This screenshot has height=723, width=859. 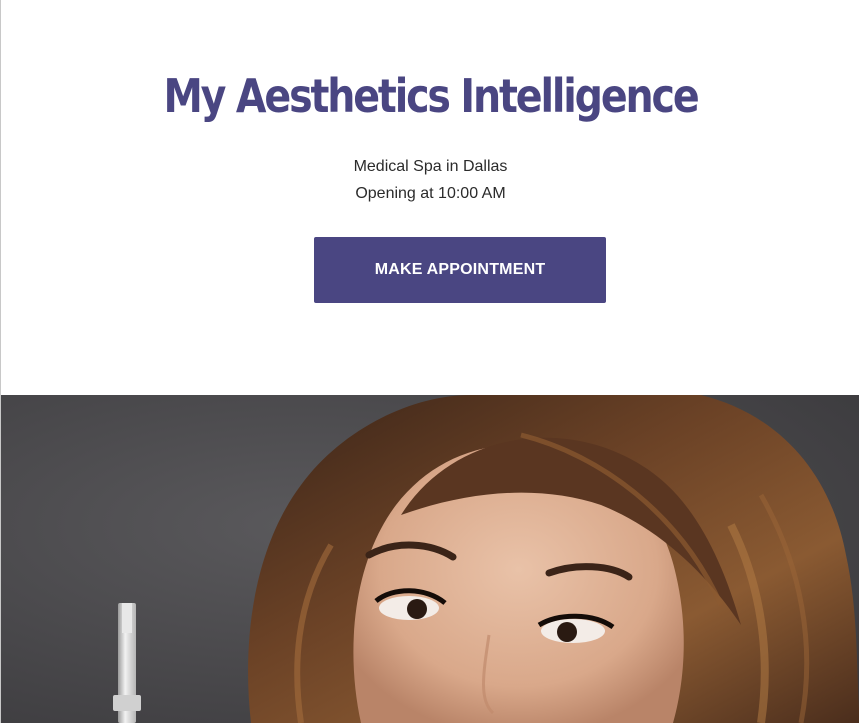 What do you see at coordinates (430, 193) in the screenshot?
I see `opening-hours-status: Opening at 10:00 AM` at bounding box center [430, 193].